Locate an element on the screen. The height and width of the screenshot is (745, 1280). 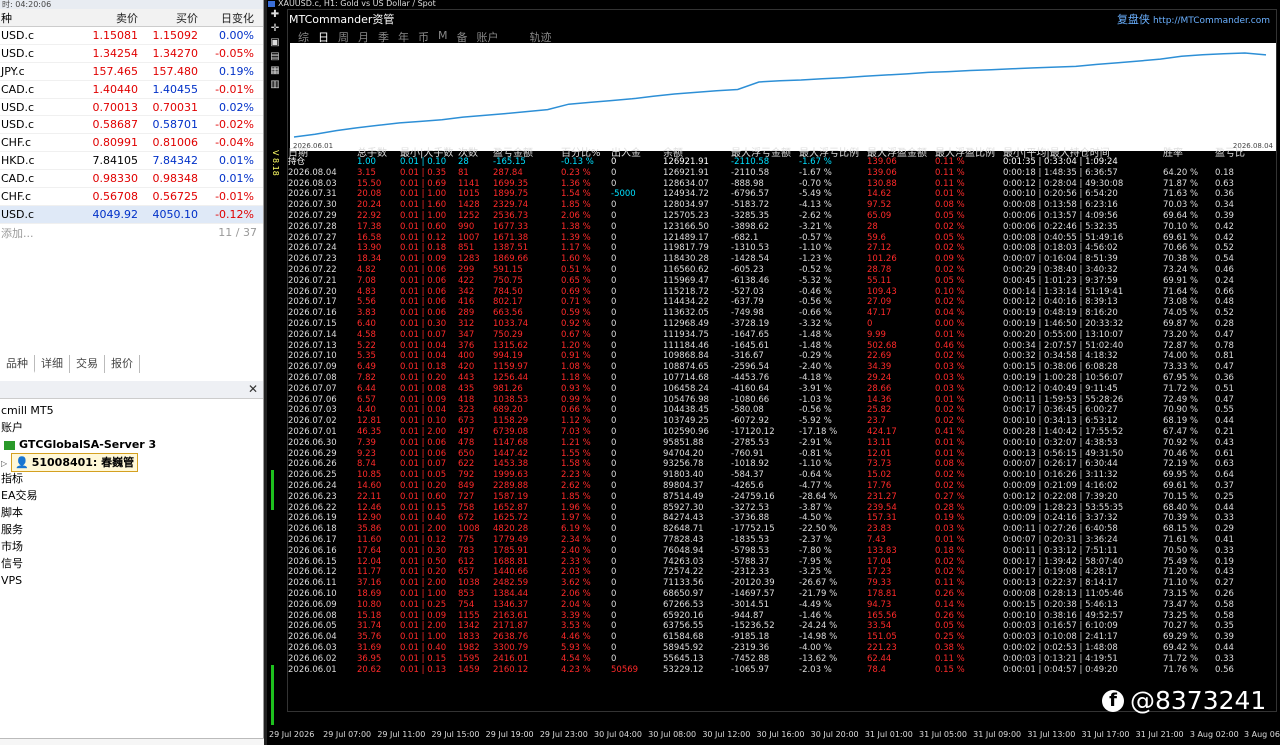
table-cell: 62.44 is located at coordinates (879, 658).